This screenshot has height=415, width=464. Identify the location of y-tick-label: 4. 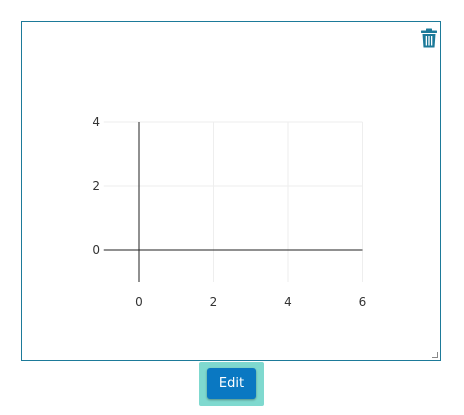
(96, 122).